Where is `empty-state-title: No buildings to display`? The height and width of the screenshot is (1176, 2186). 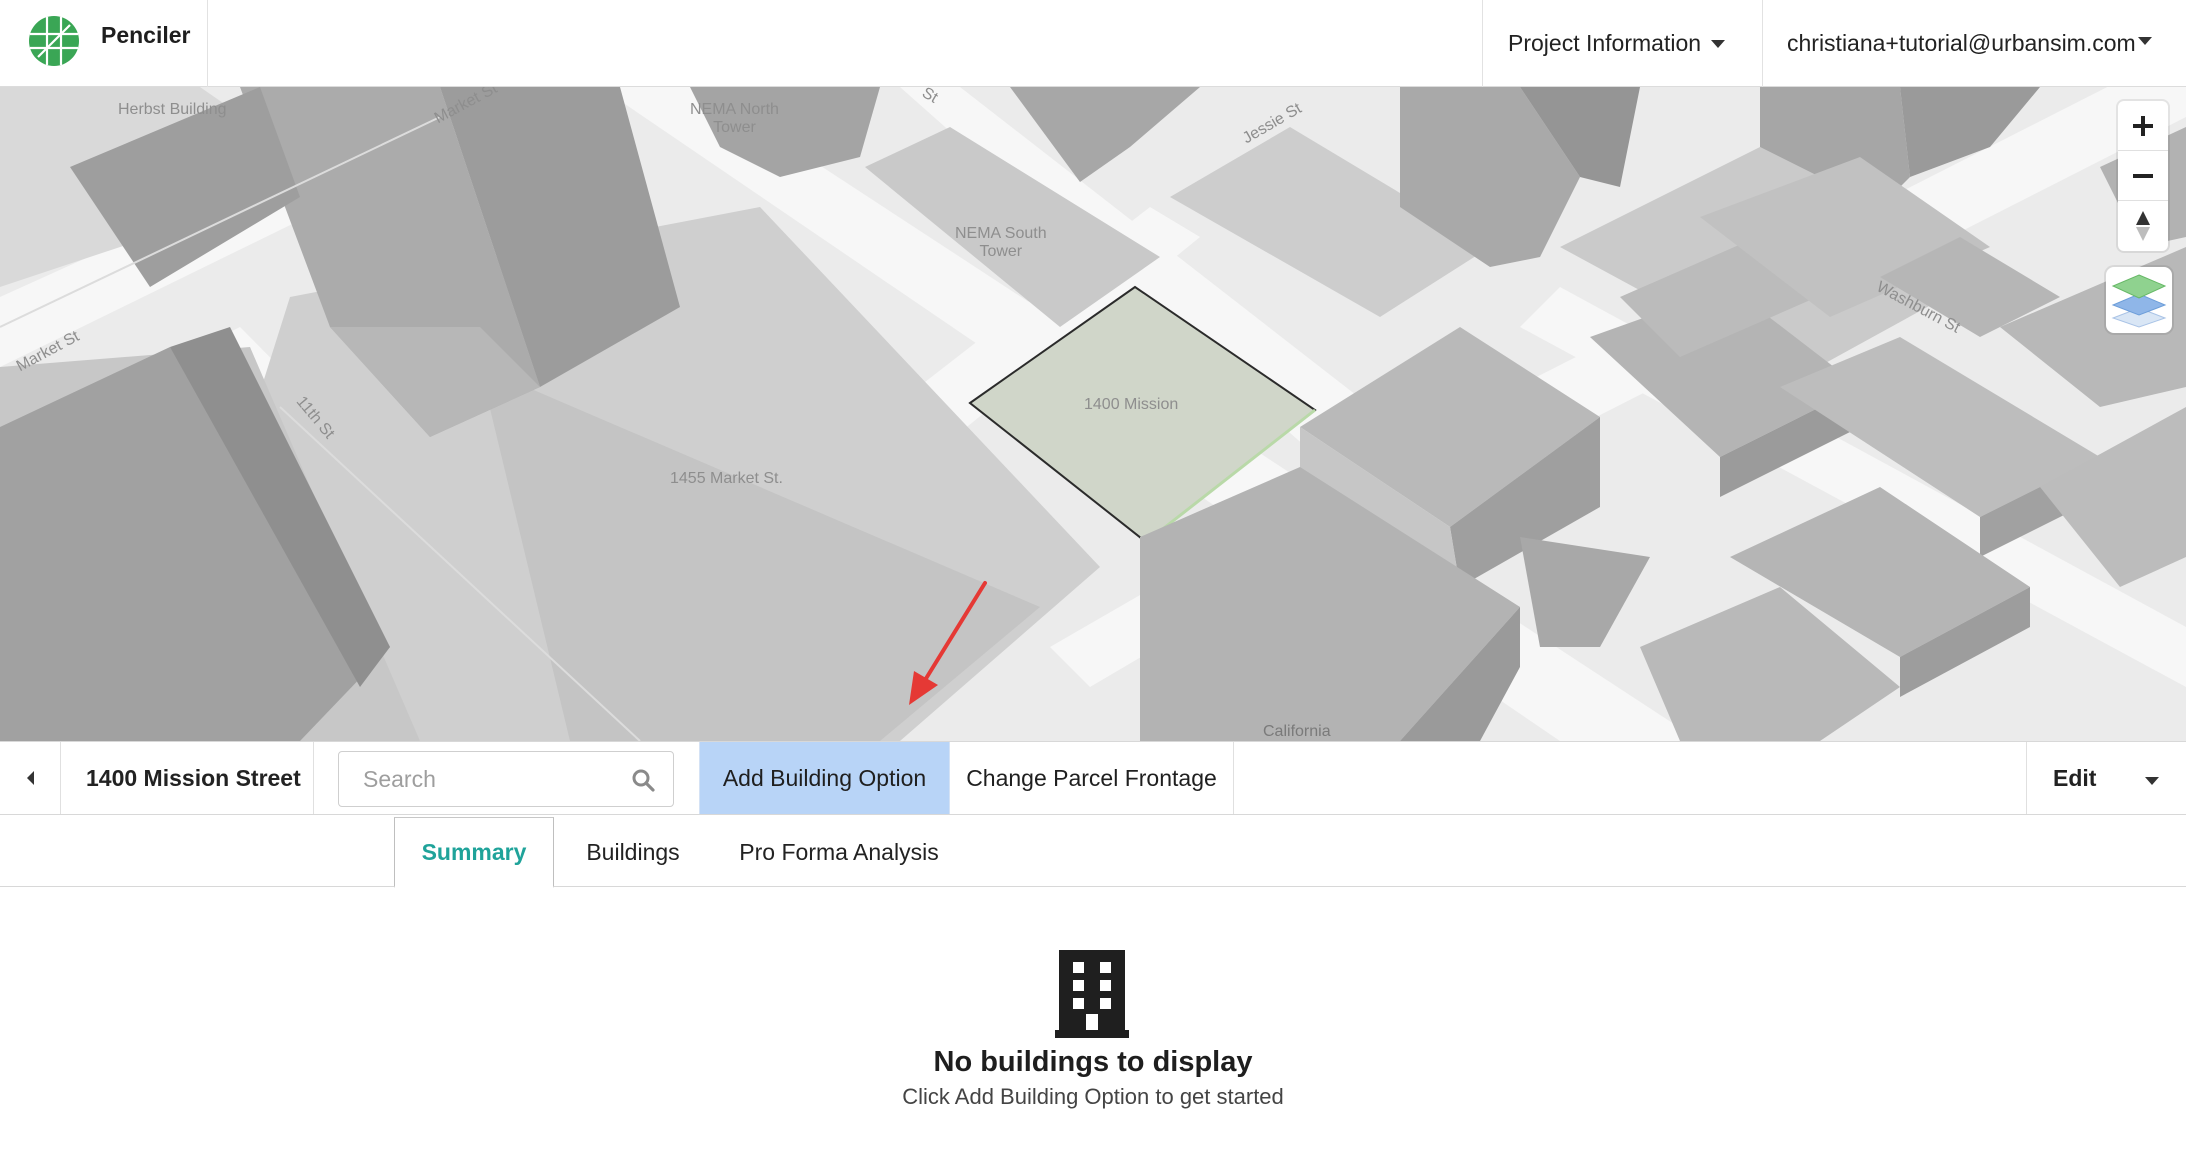 empty-state-title: No buildings to display is located at coordinates (1093, 1062).